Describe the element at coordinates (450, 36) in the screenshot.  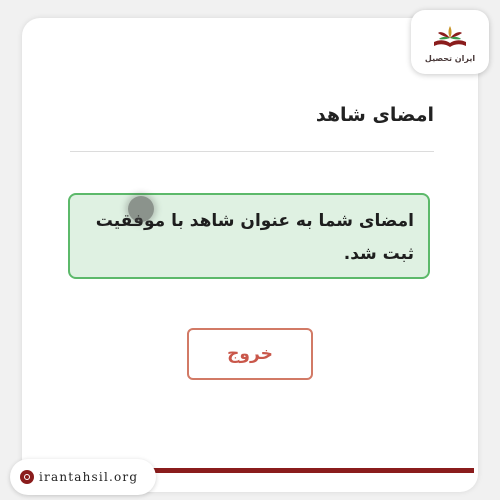
I see `book-leaves-logo-icon` at that location.